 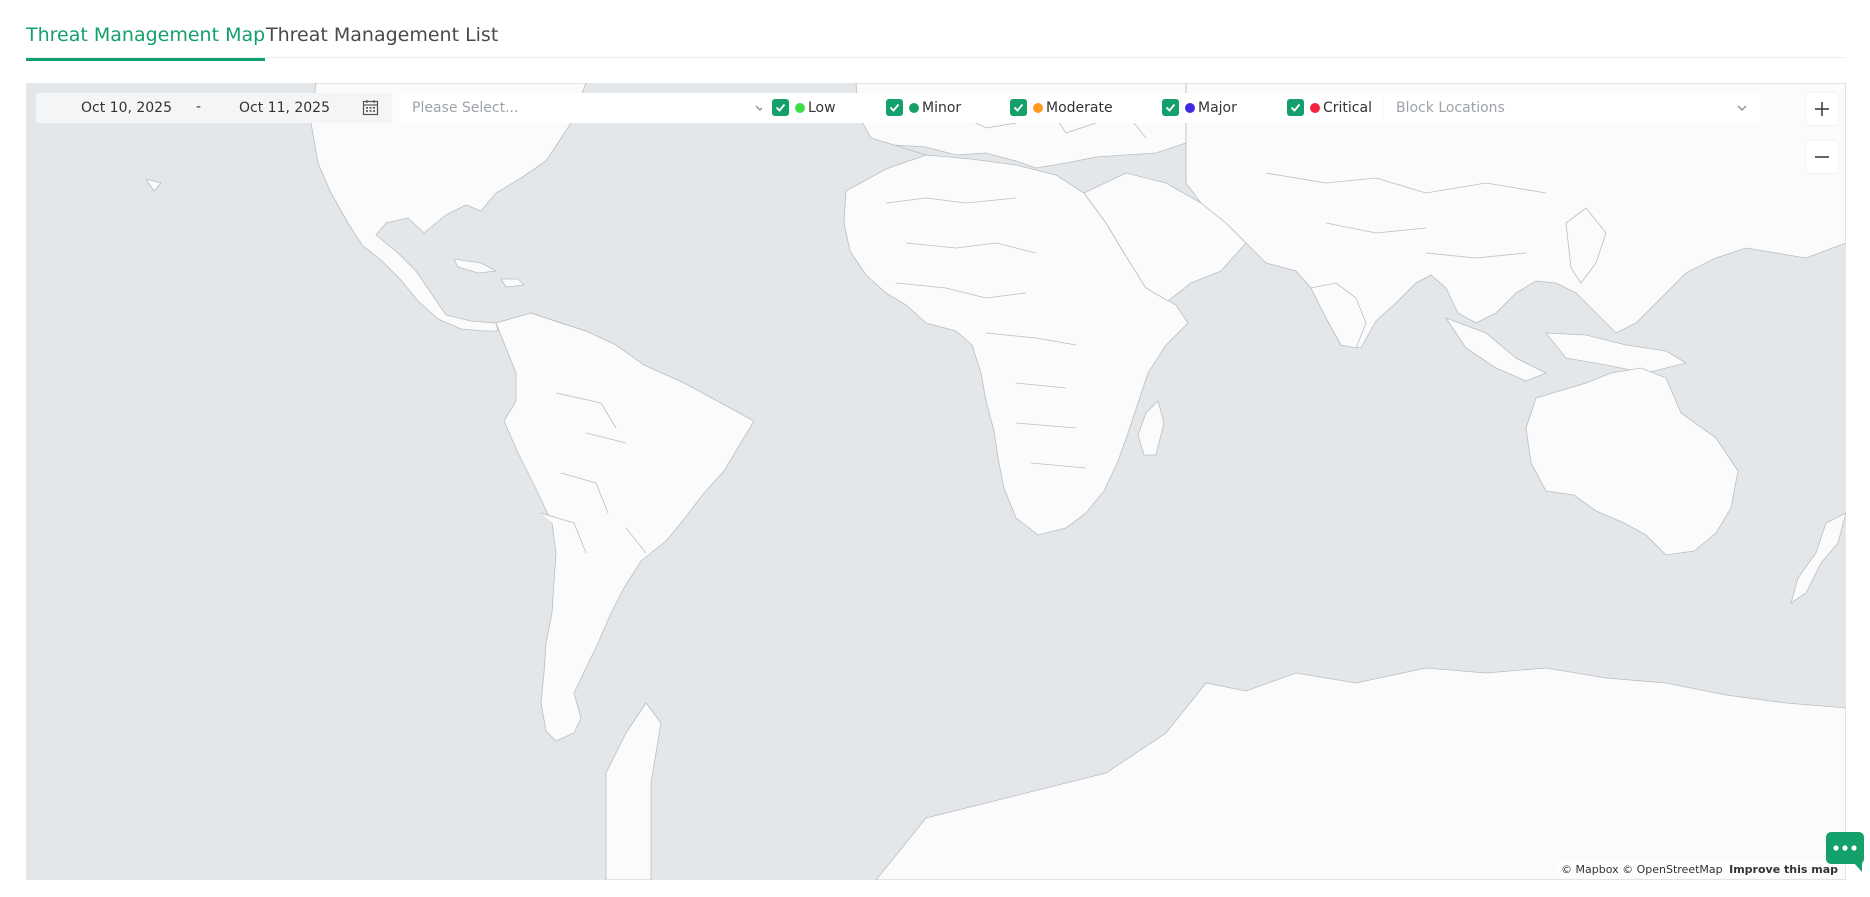 I want to click on severity-label-low: Low, so click(x=822, y=107).